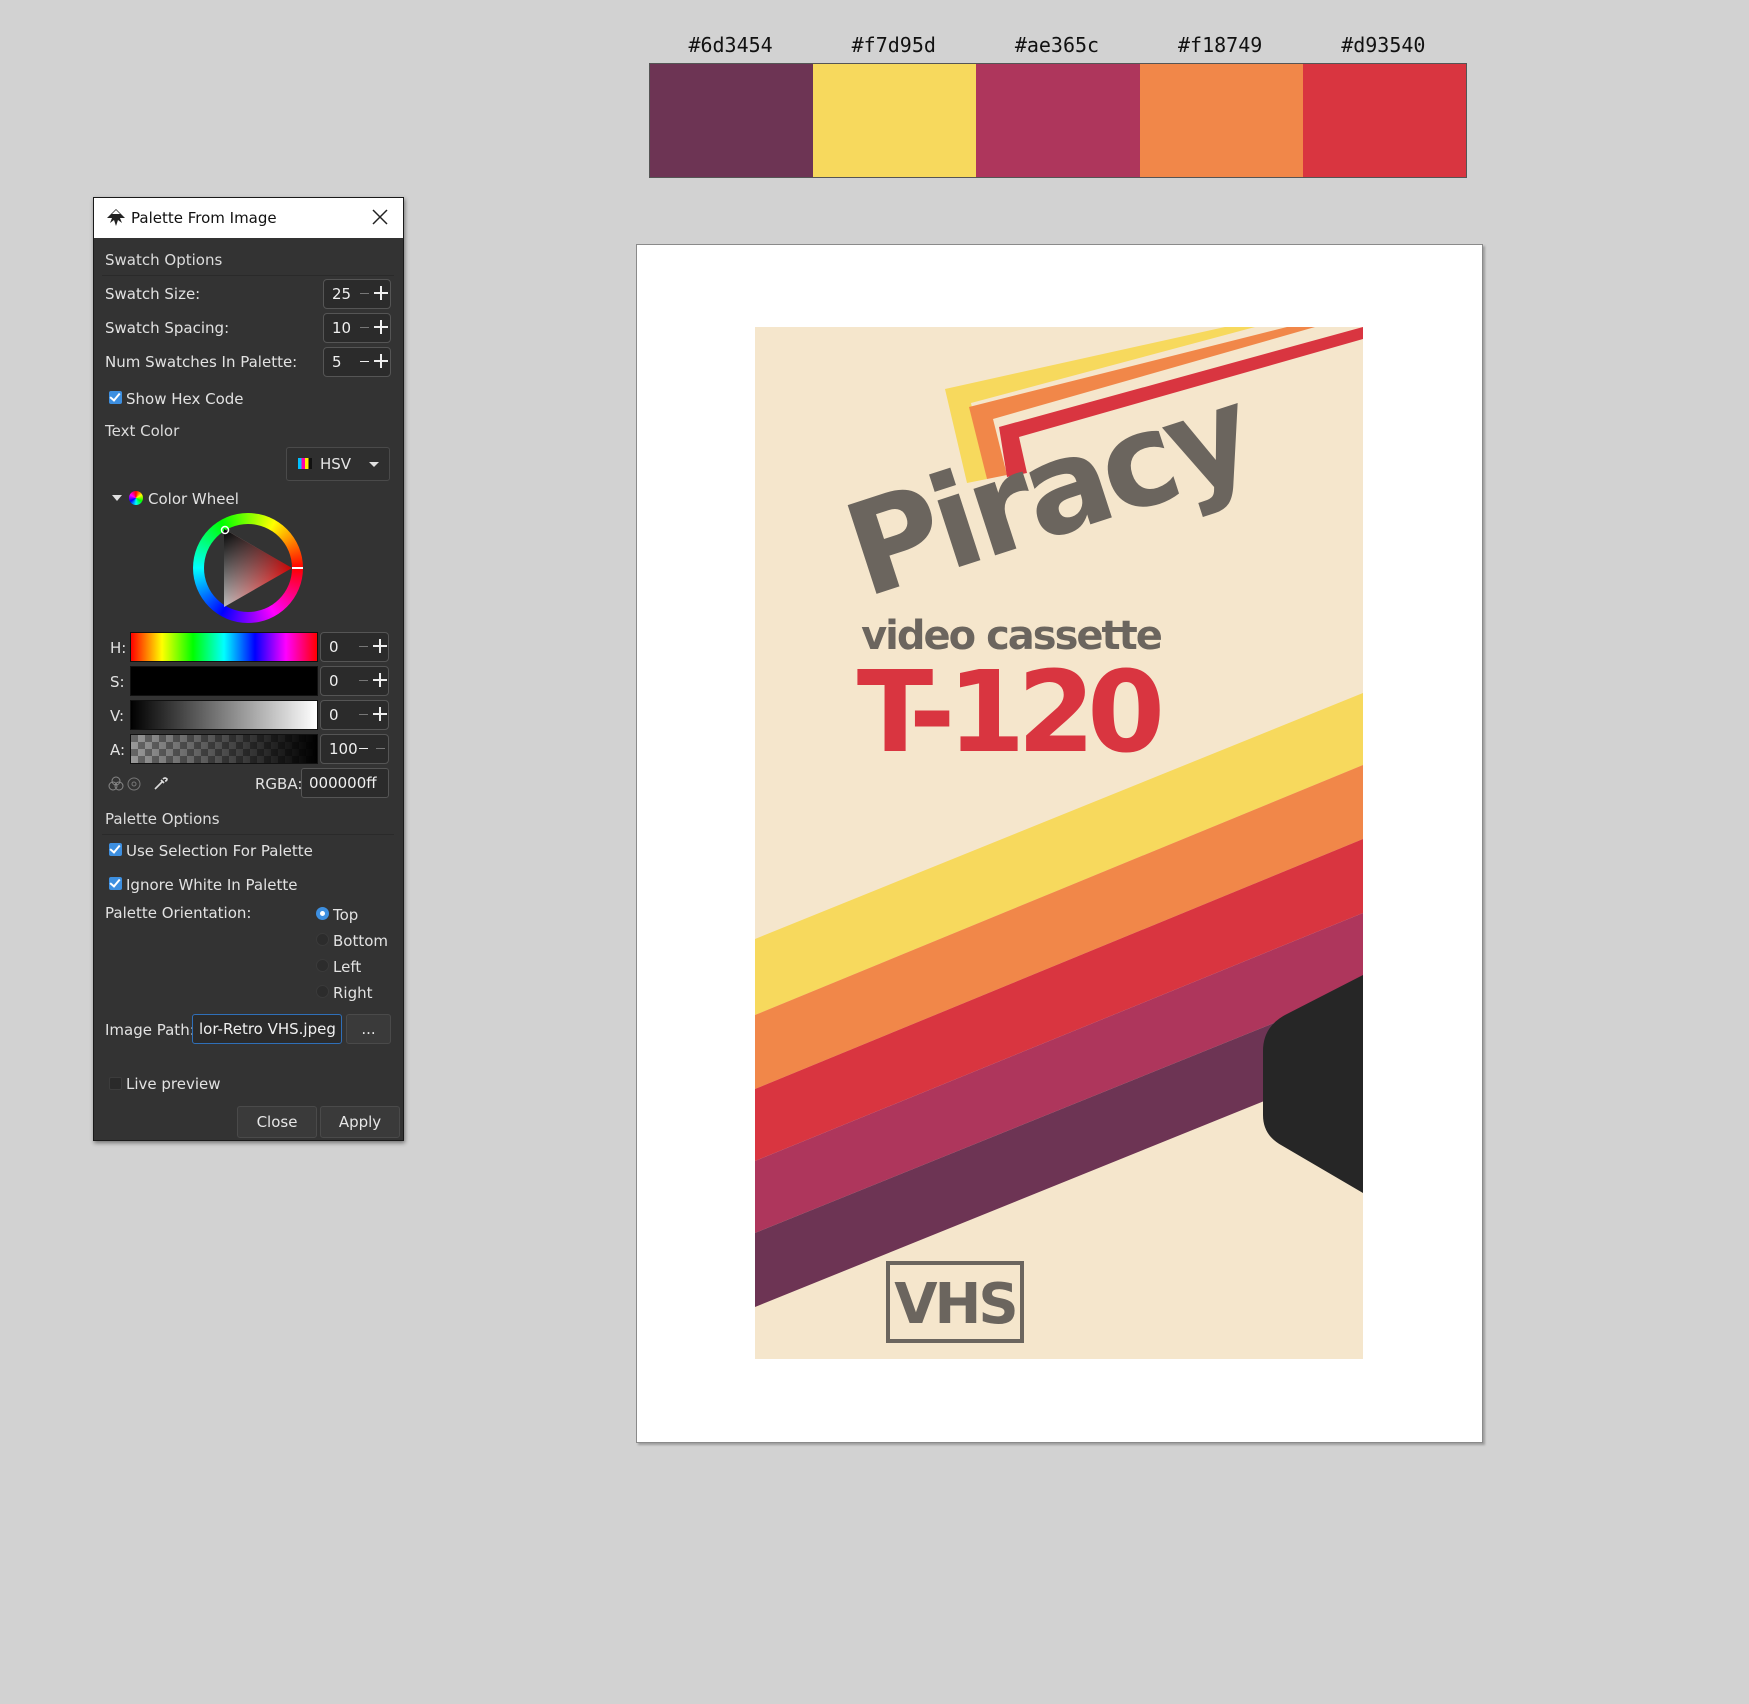  I want to click on orientation-left-radio, so click(322, 965).